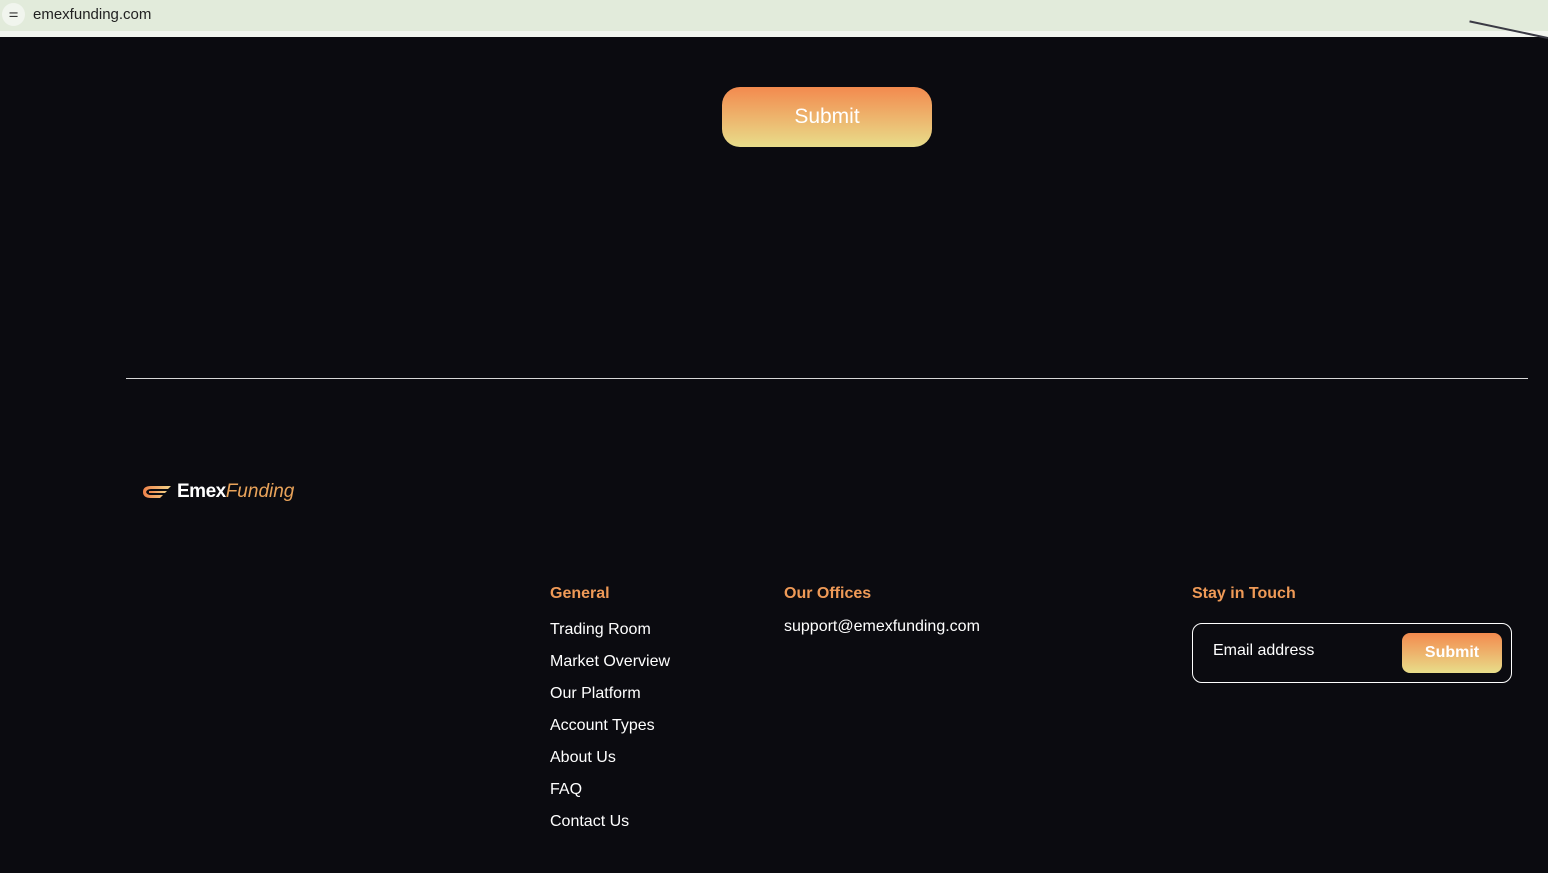 The height and width of the screenshot is (873, 1548). I want to click on tune-icon: ⚌, so click(13, 14).